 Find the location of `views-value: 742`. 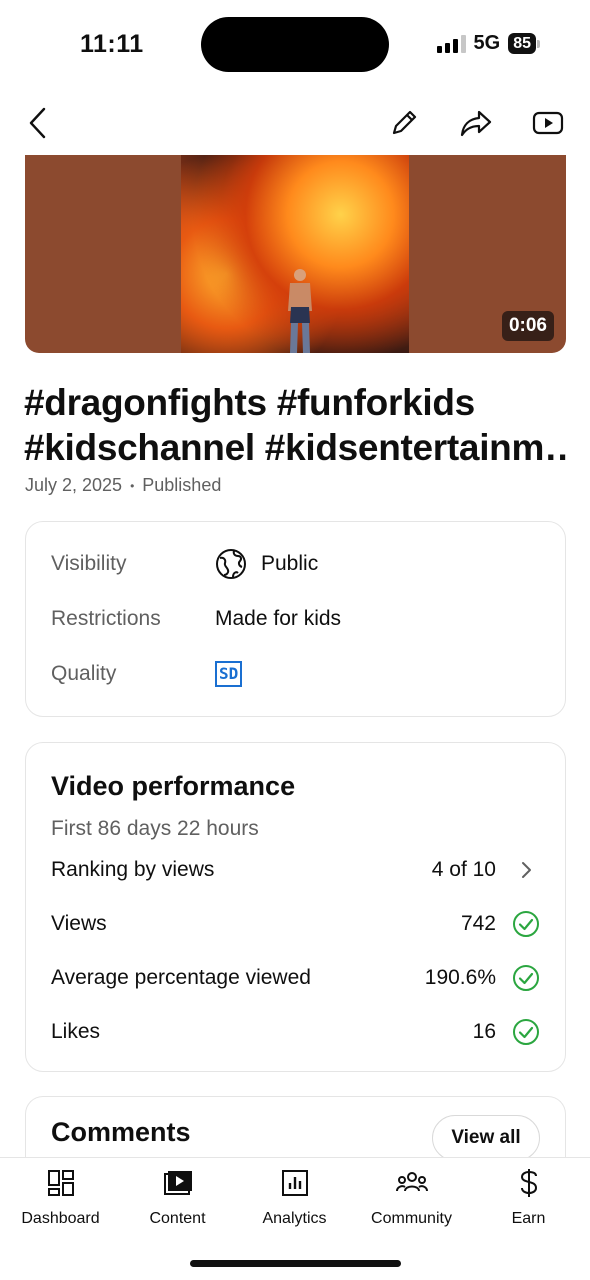

views-value: 742 is located at coordinates (478, 923).